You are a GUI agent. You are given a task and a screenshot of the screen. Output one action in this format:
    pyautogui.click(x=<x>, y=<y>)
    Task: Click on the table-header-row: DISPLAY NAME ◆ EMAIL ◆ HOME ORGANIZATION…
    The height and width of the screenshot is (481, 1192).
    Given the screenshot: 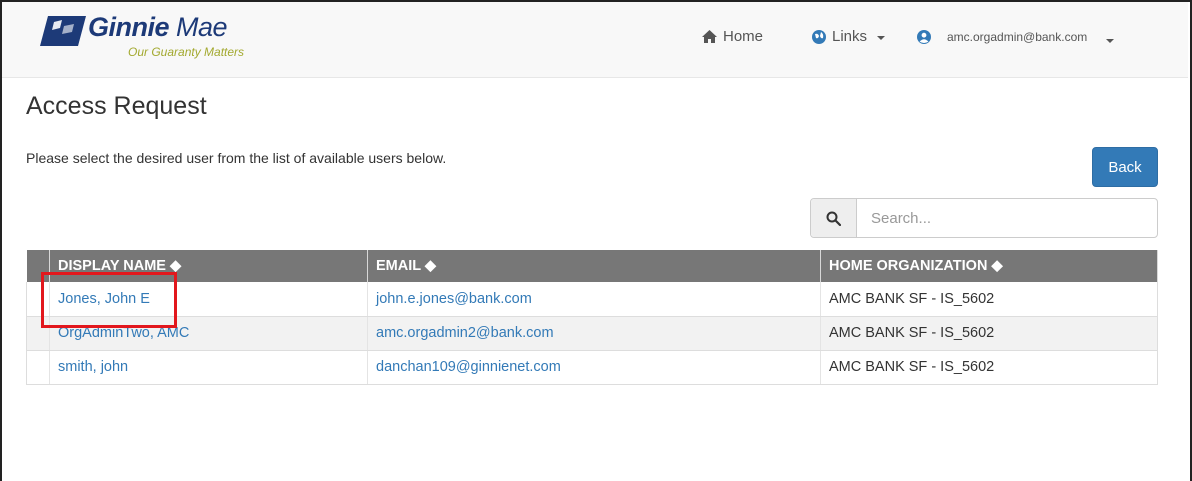 What is the action you would take?
    pyautogui.click(x=592, y=266)
    